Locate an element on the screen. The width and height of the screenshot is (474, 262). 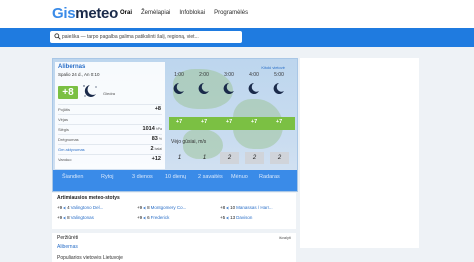
current-condition: Giedra is located at coordinates (109, 93).